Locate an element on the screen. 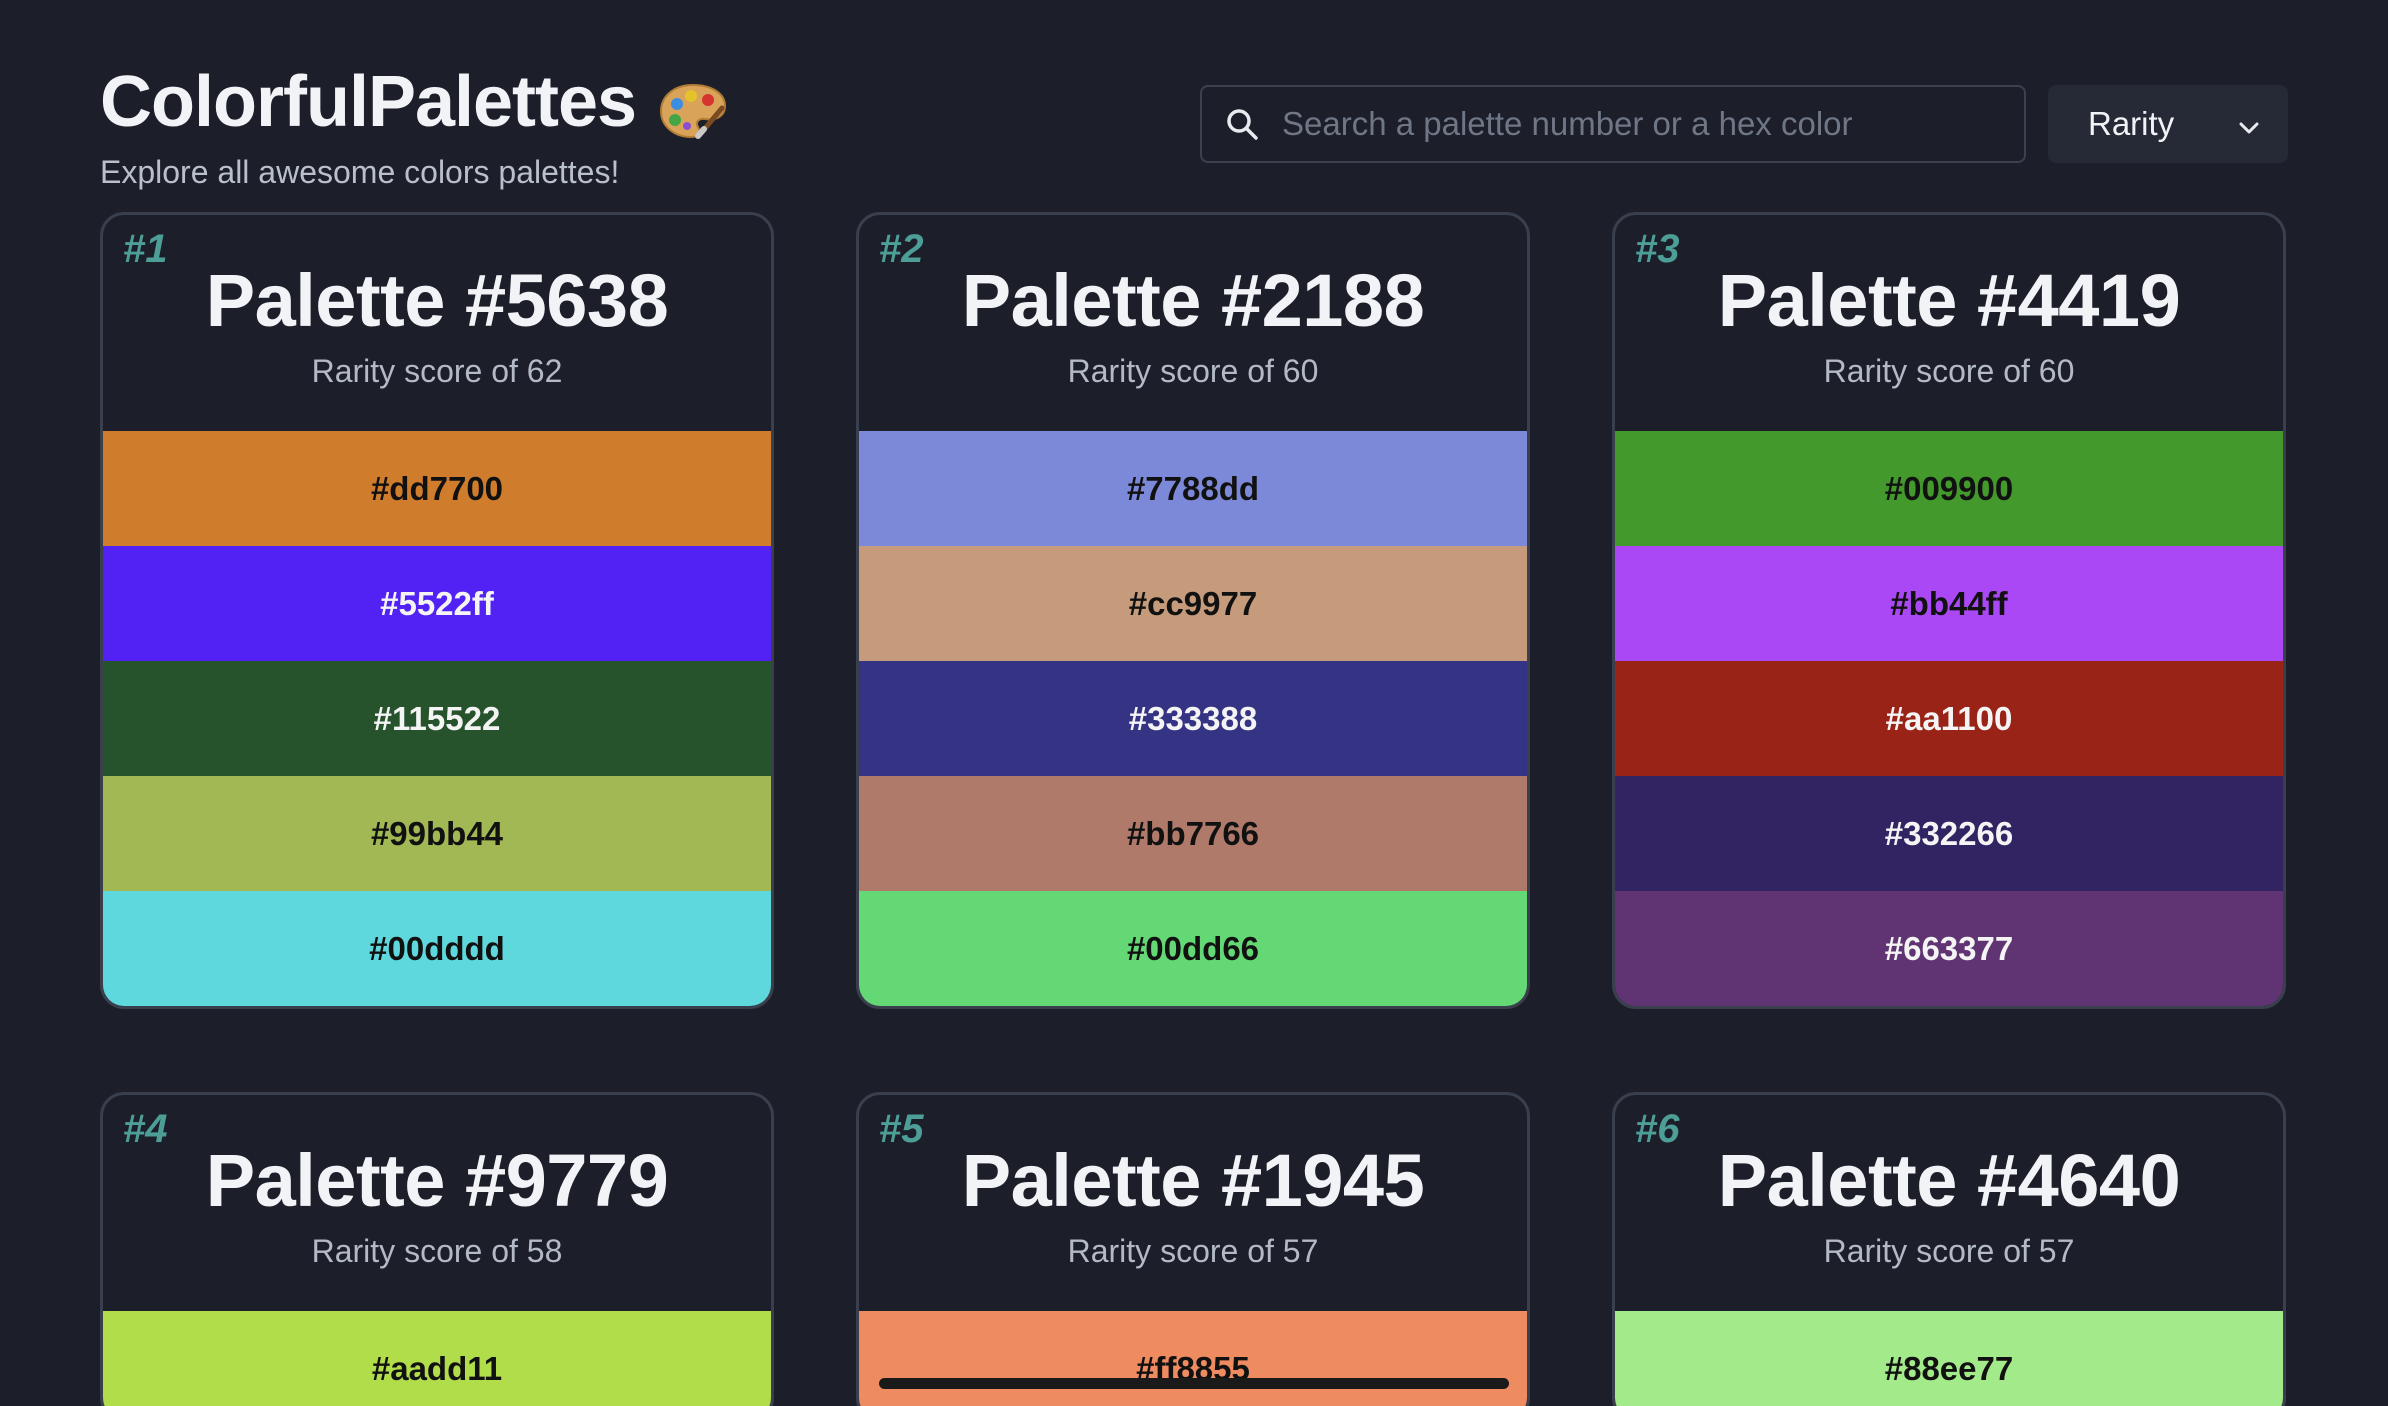  color-swatch: #663377 is located at coordinates (1949, 948).